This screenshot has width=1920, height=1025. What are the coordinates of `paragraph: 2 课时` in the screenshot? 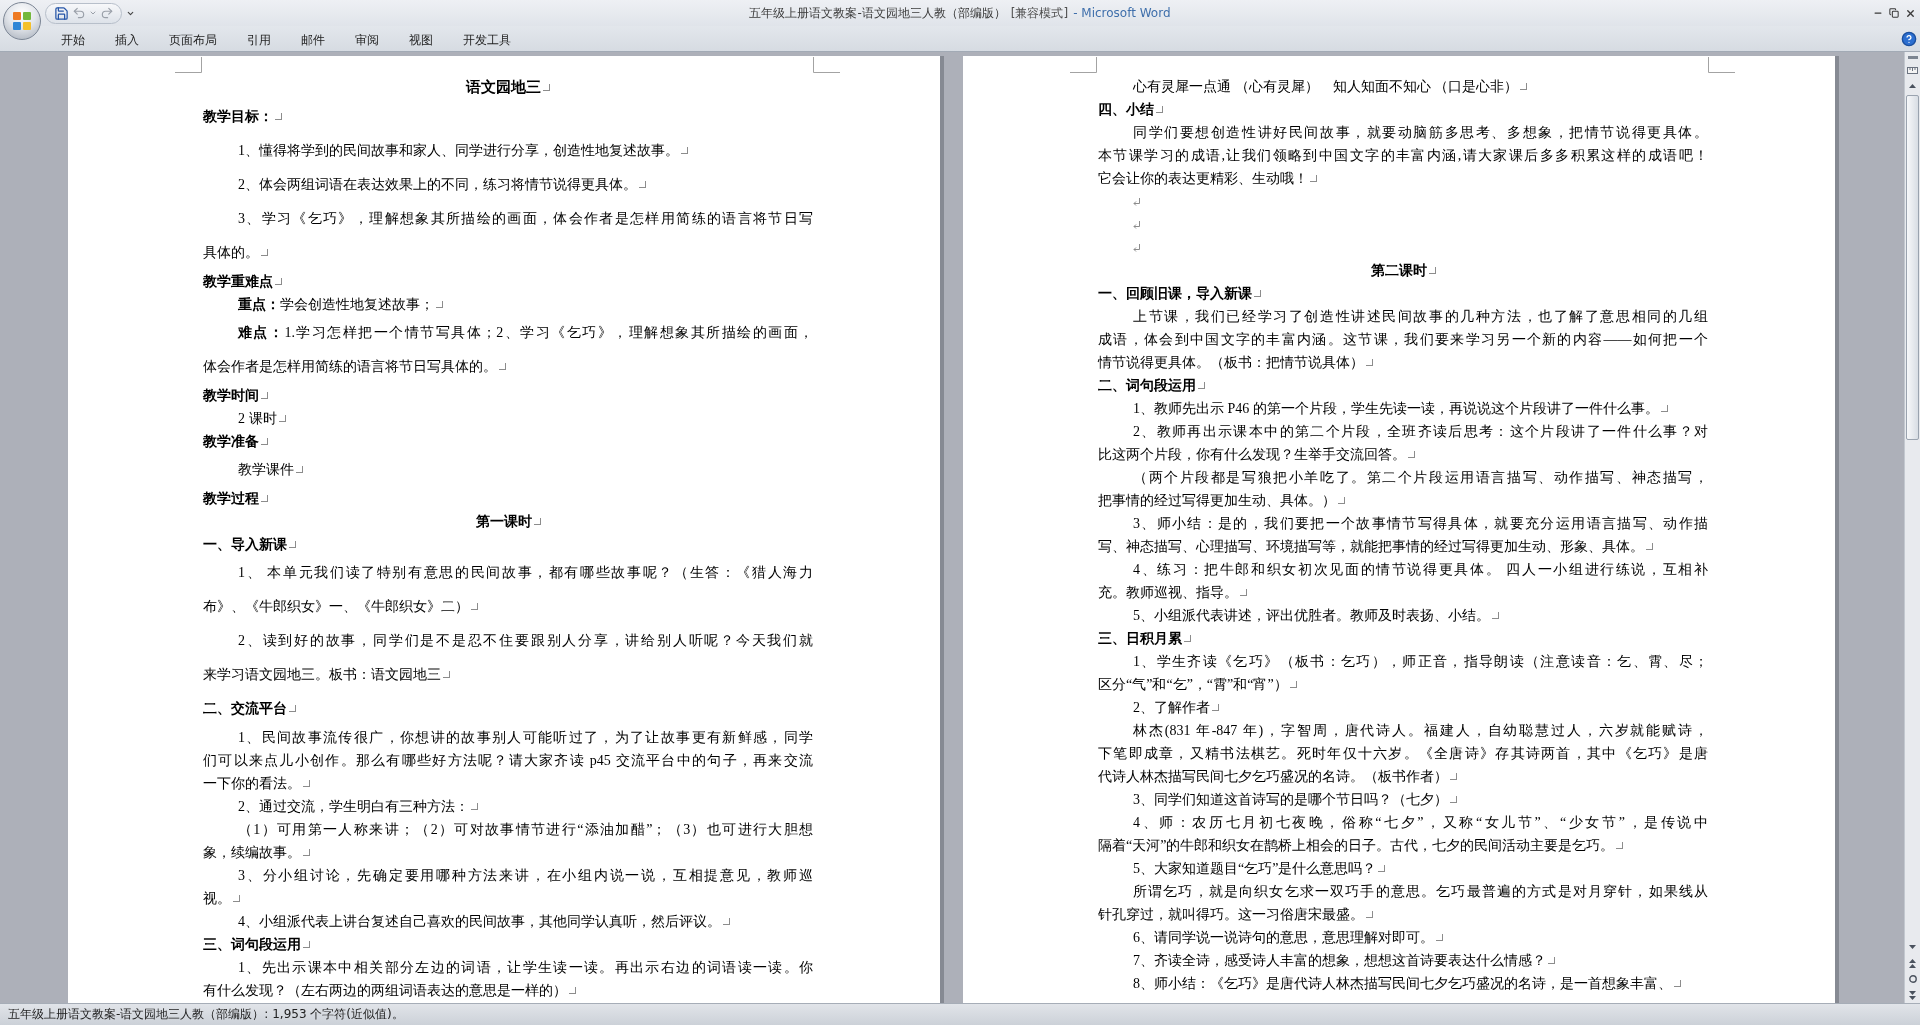 It's located at (262, 418).